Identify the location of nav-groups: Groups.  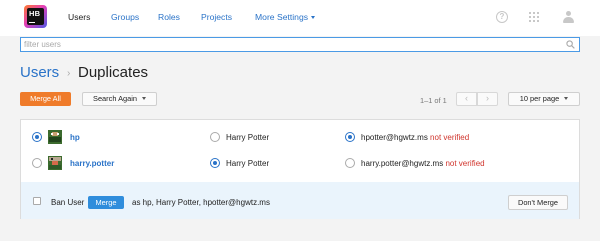
(125, 17).